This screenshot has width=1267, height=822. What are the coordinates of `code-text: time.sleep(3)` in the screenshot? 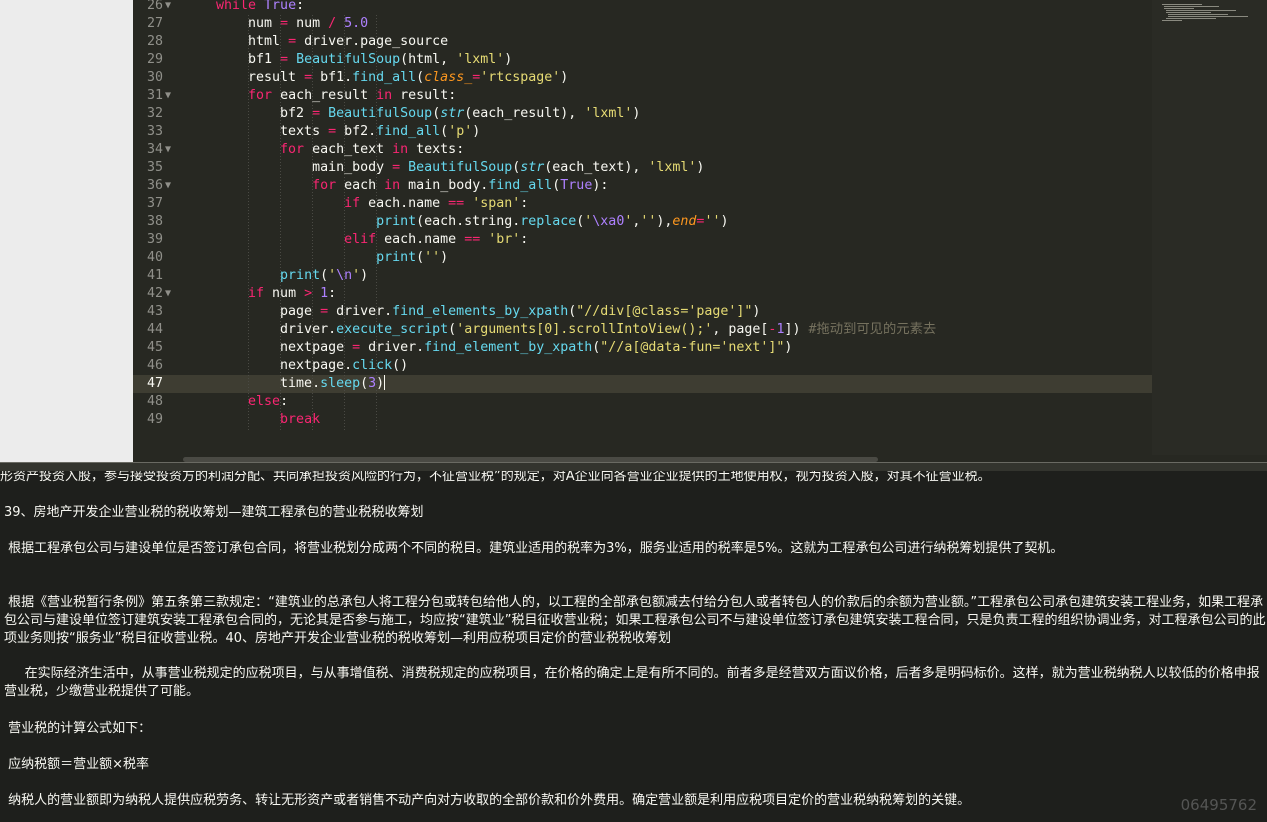 It's located at (301, 384).